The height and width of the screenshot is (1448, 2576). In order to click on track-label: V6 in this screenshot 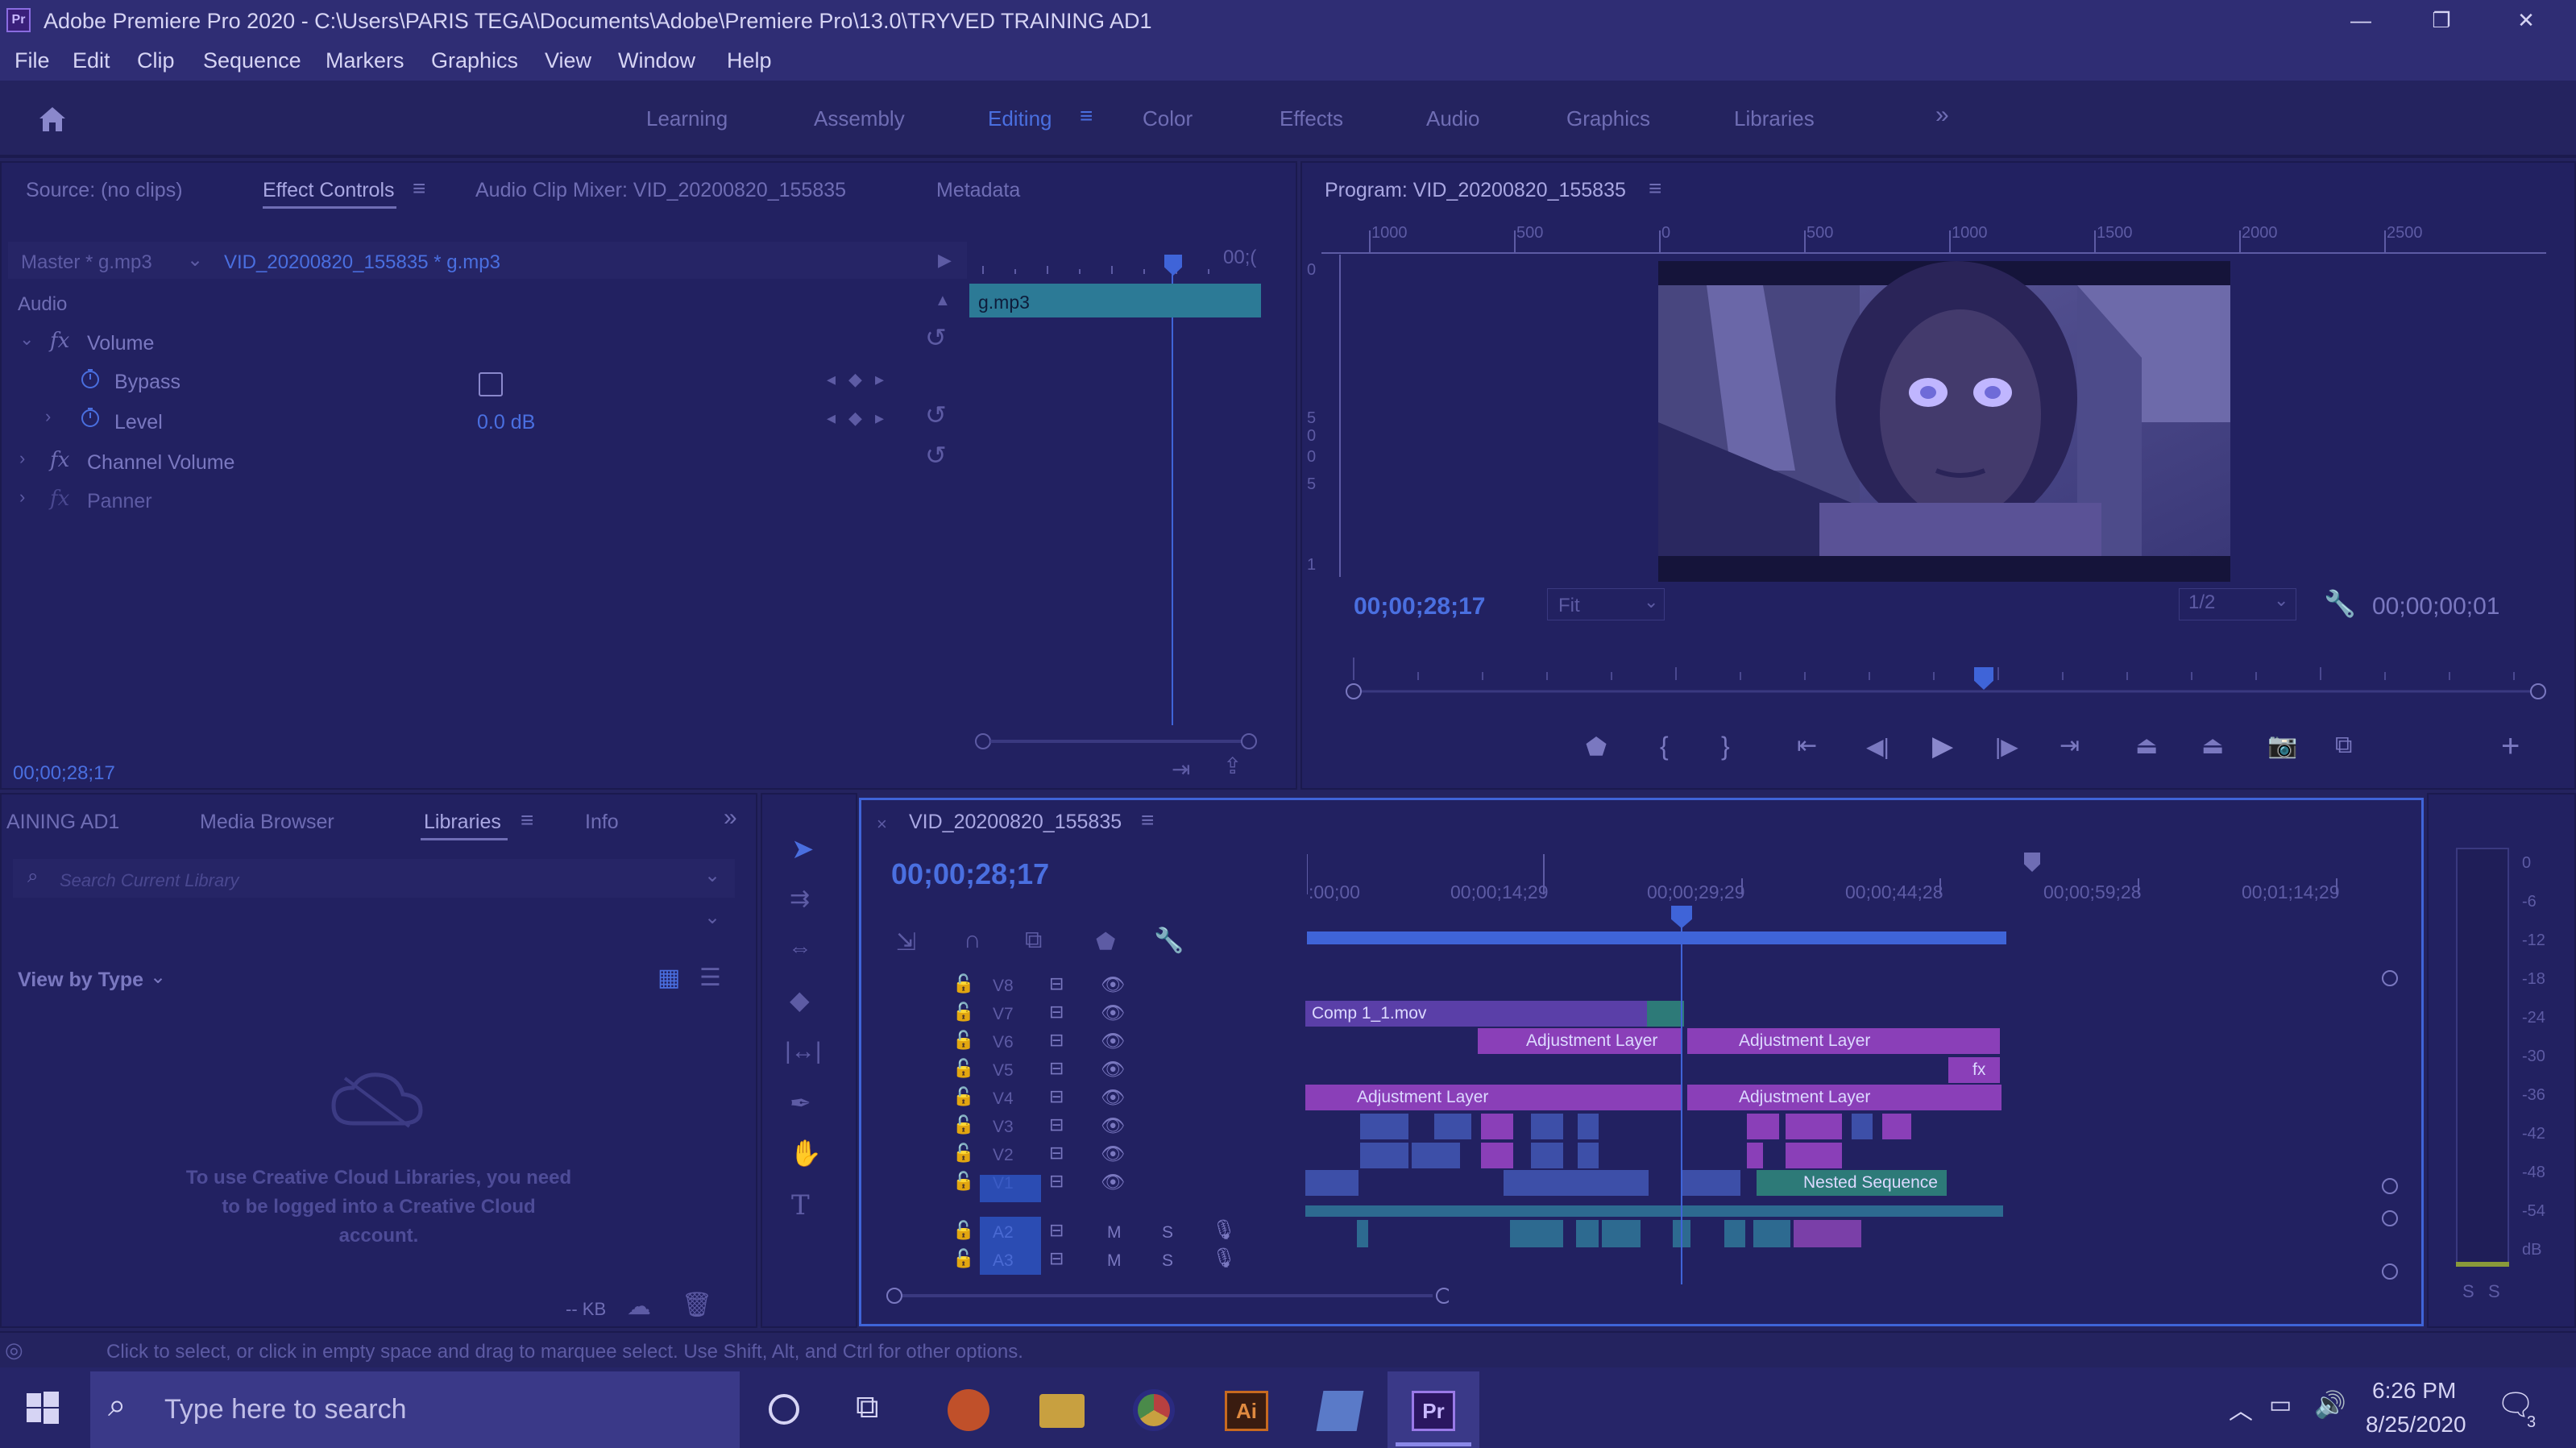, I will do `click(1004, 1042)`.